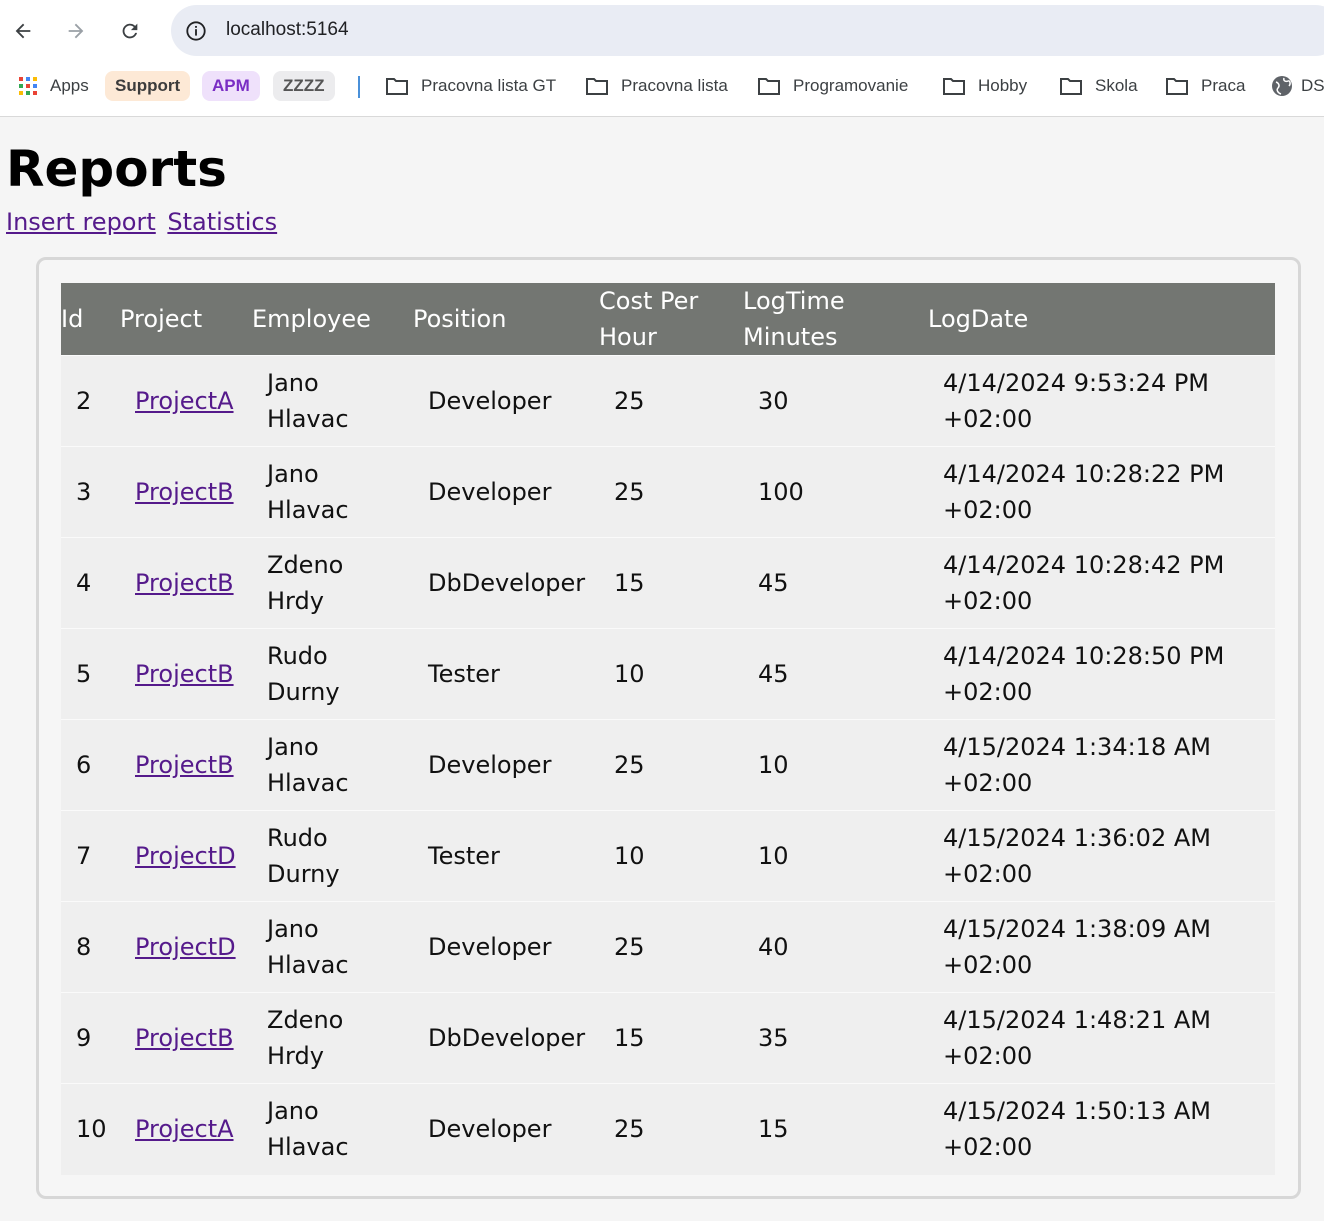 The width and height of the screenshot is (1324, 1221). I want to click on cell-logdate: 4/15/2024 1:48:21 AM +02:00, so click(1101, 1038).